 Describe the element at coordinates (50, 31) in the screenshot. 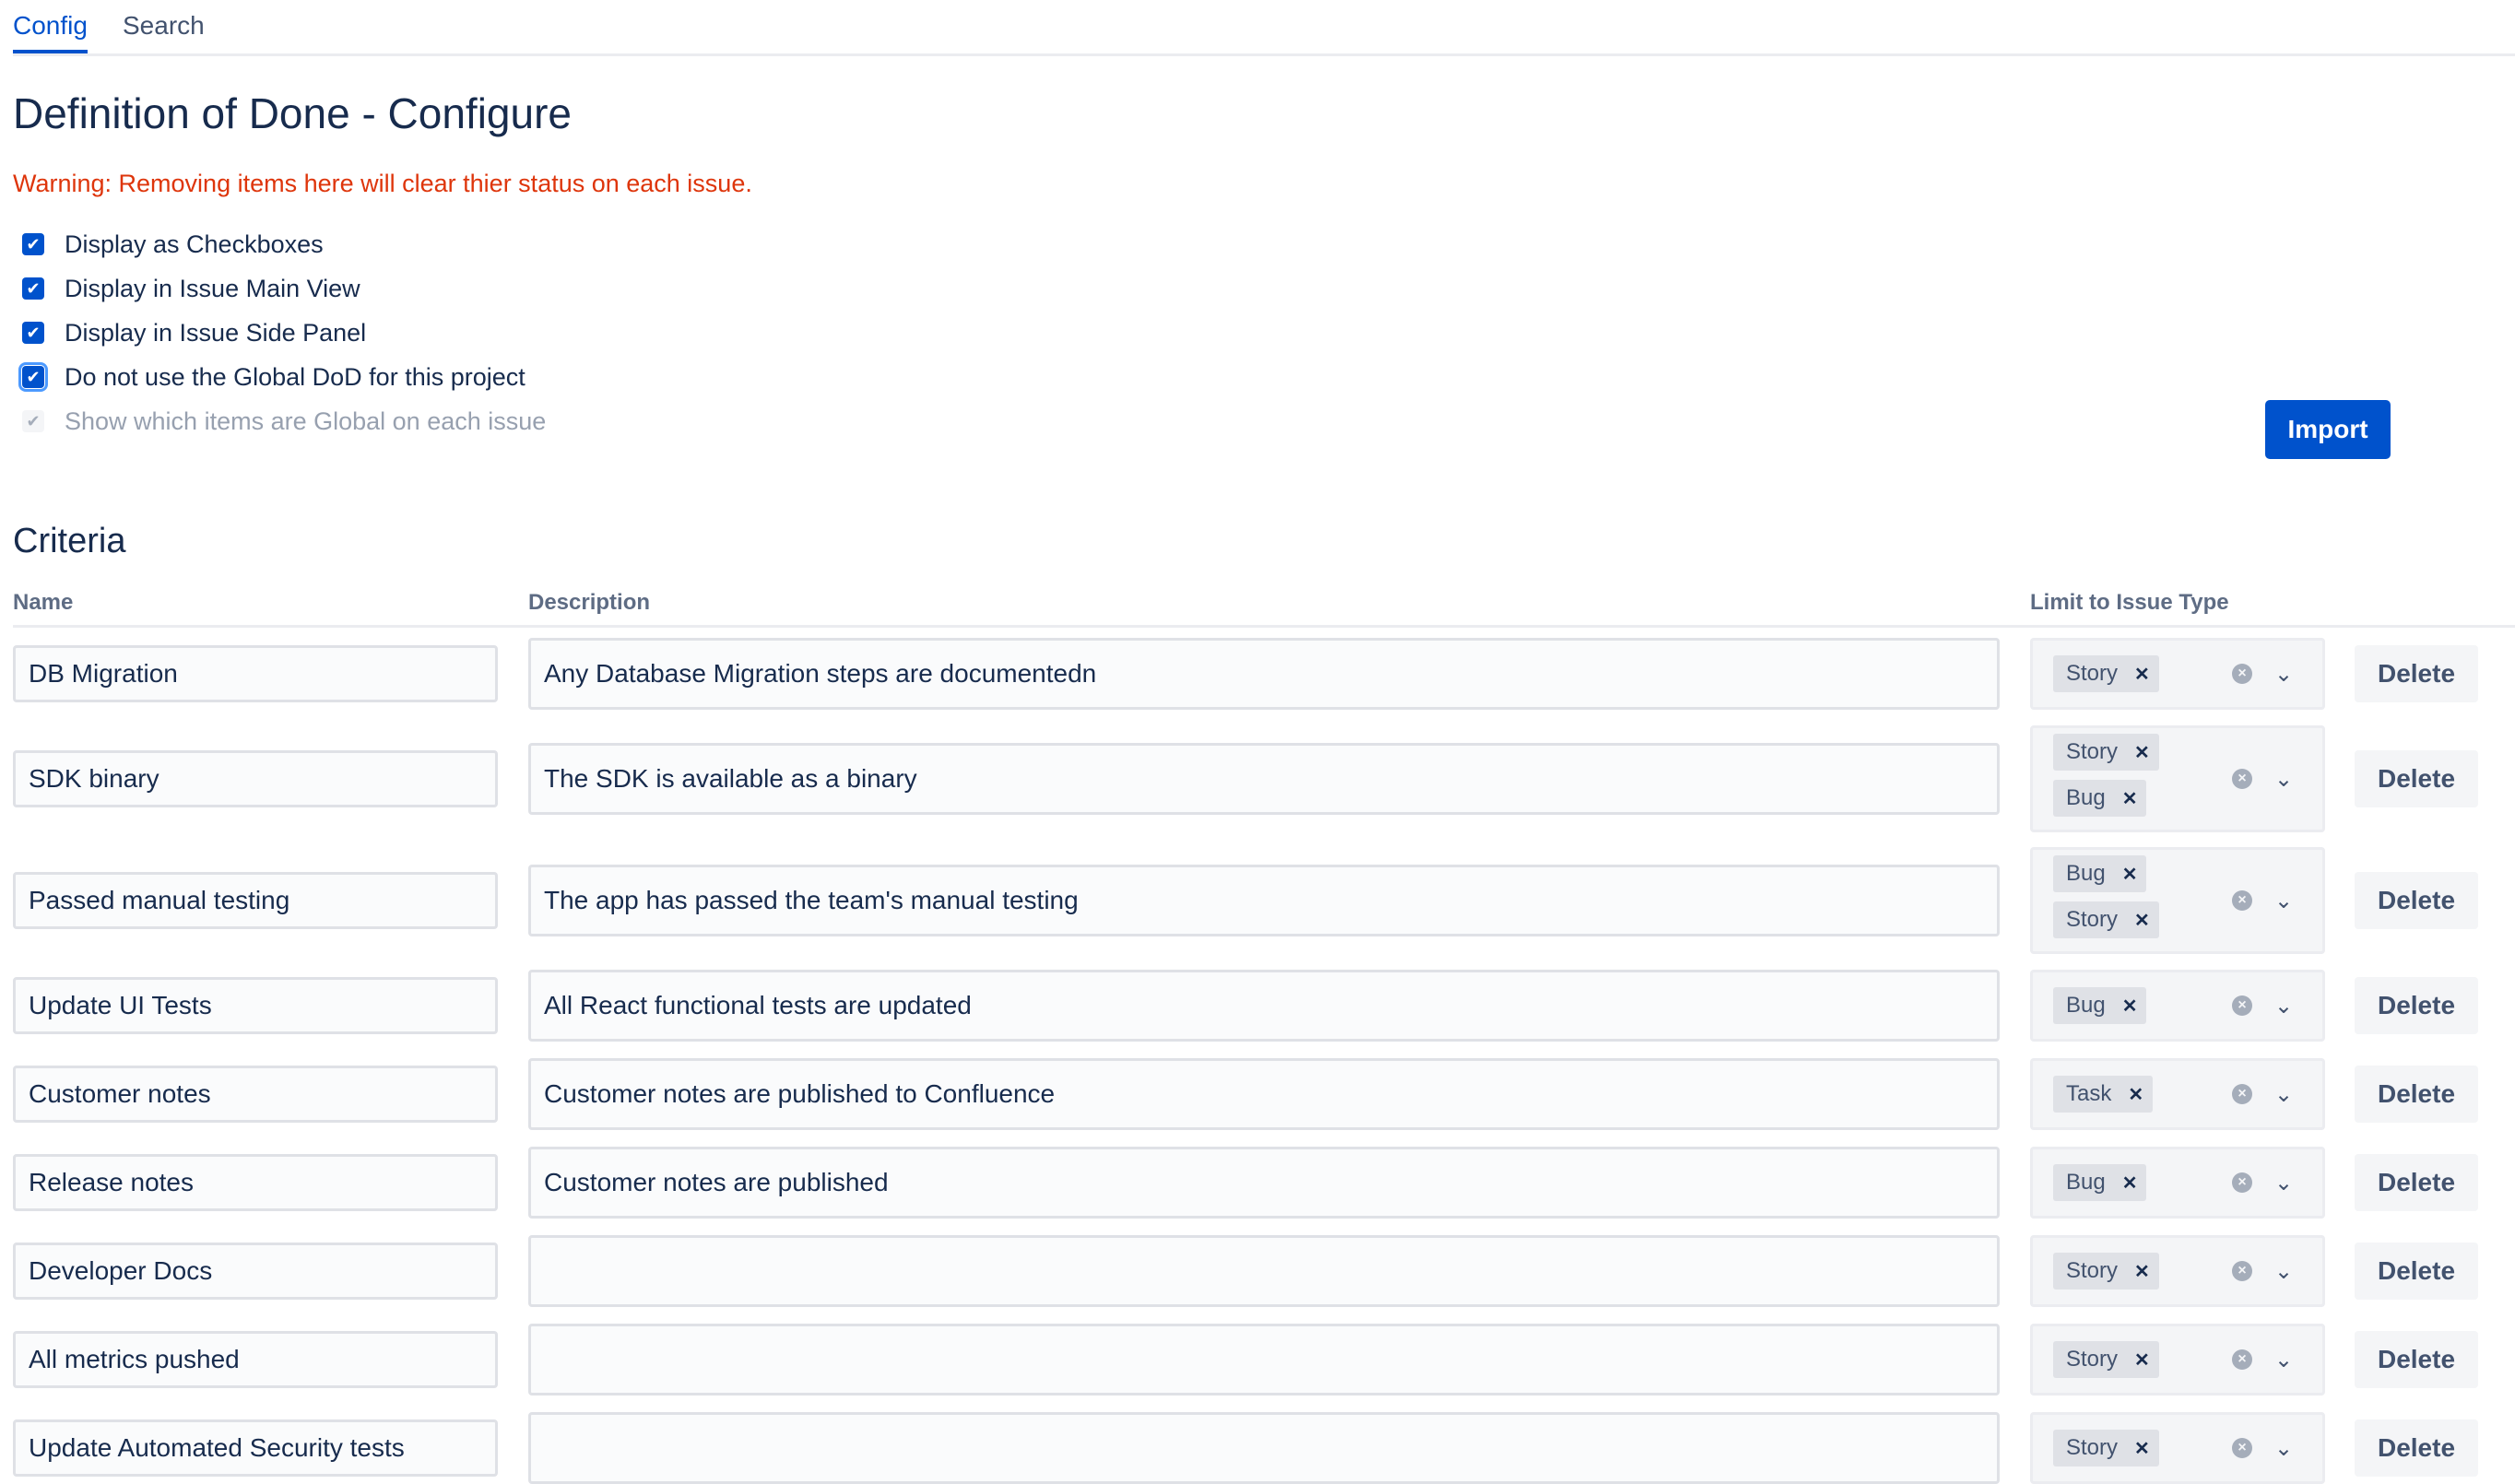

I see `tab-config: Config` at that location.